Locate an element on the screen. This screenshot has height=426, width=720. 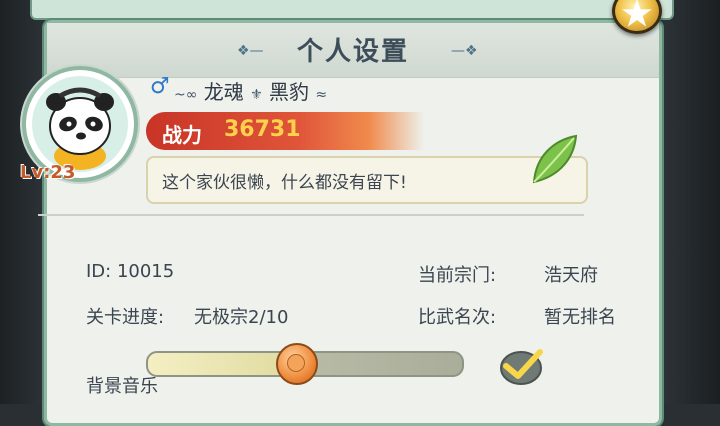
right-background is located at coordinates (691, 202).